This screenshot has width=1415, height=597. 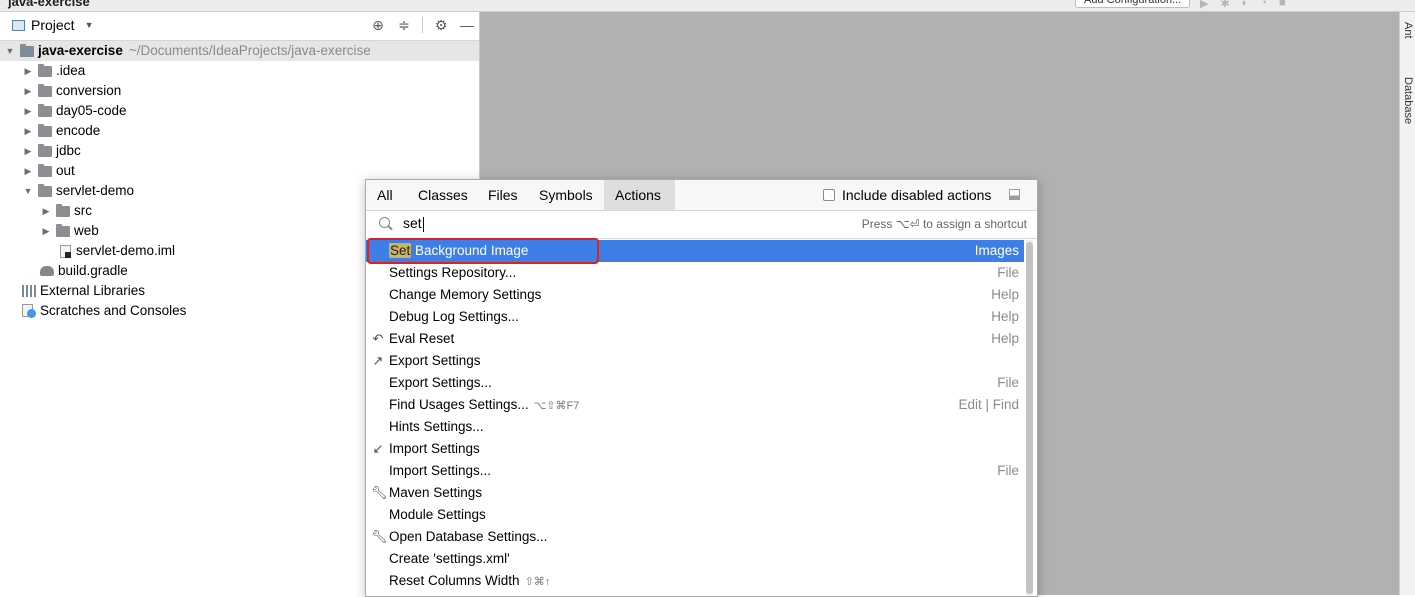 What do you see at coordinates (71, 70) in the screenshot?
I see `tree-item-label: .idea` at bounding box center [71, 70].